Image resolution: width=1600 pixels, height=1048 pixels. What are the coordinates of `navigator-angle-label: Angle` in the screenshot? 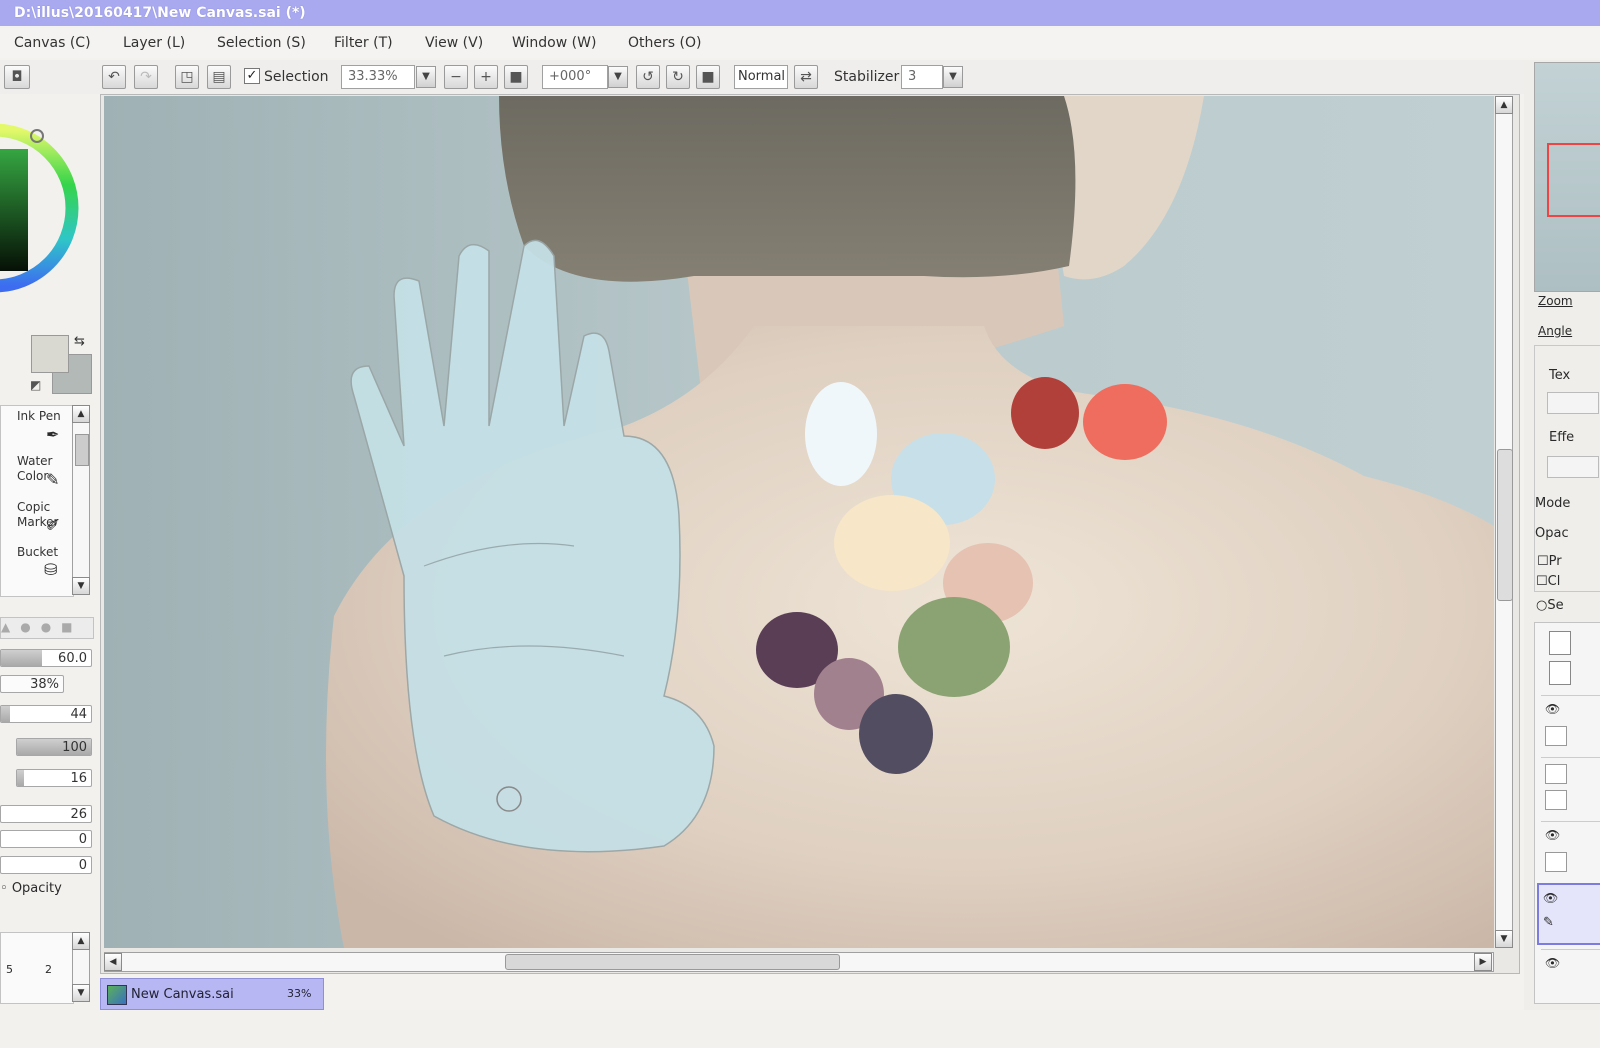 It's located at (1555, 331).